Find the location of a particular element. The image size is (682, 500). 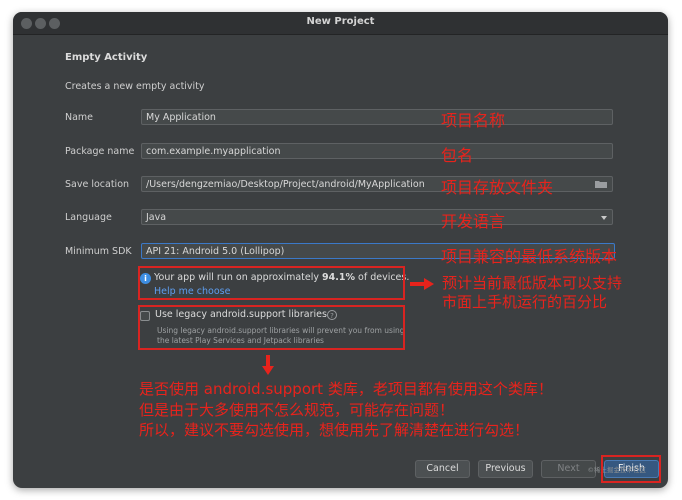

chevron-down-icon is located at coordinates (604, 218).